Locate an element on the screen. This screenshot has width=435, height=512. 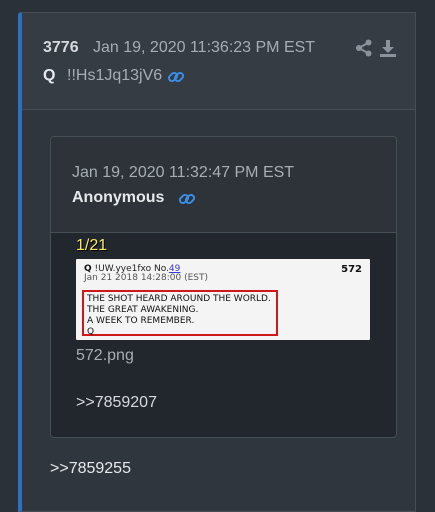
download-icon is located at coordinates (388, 48).